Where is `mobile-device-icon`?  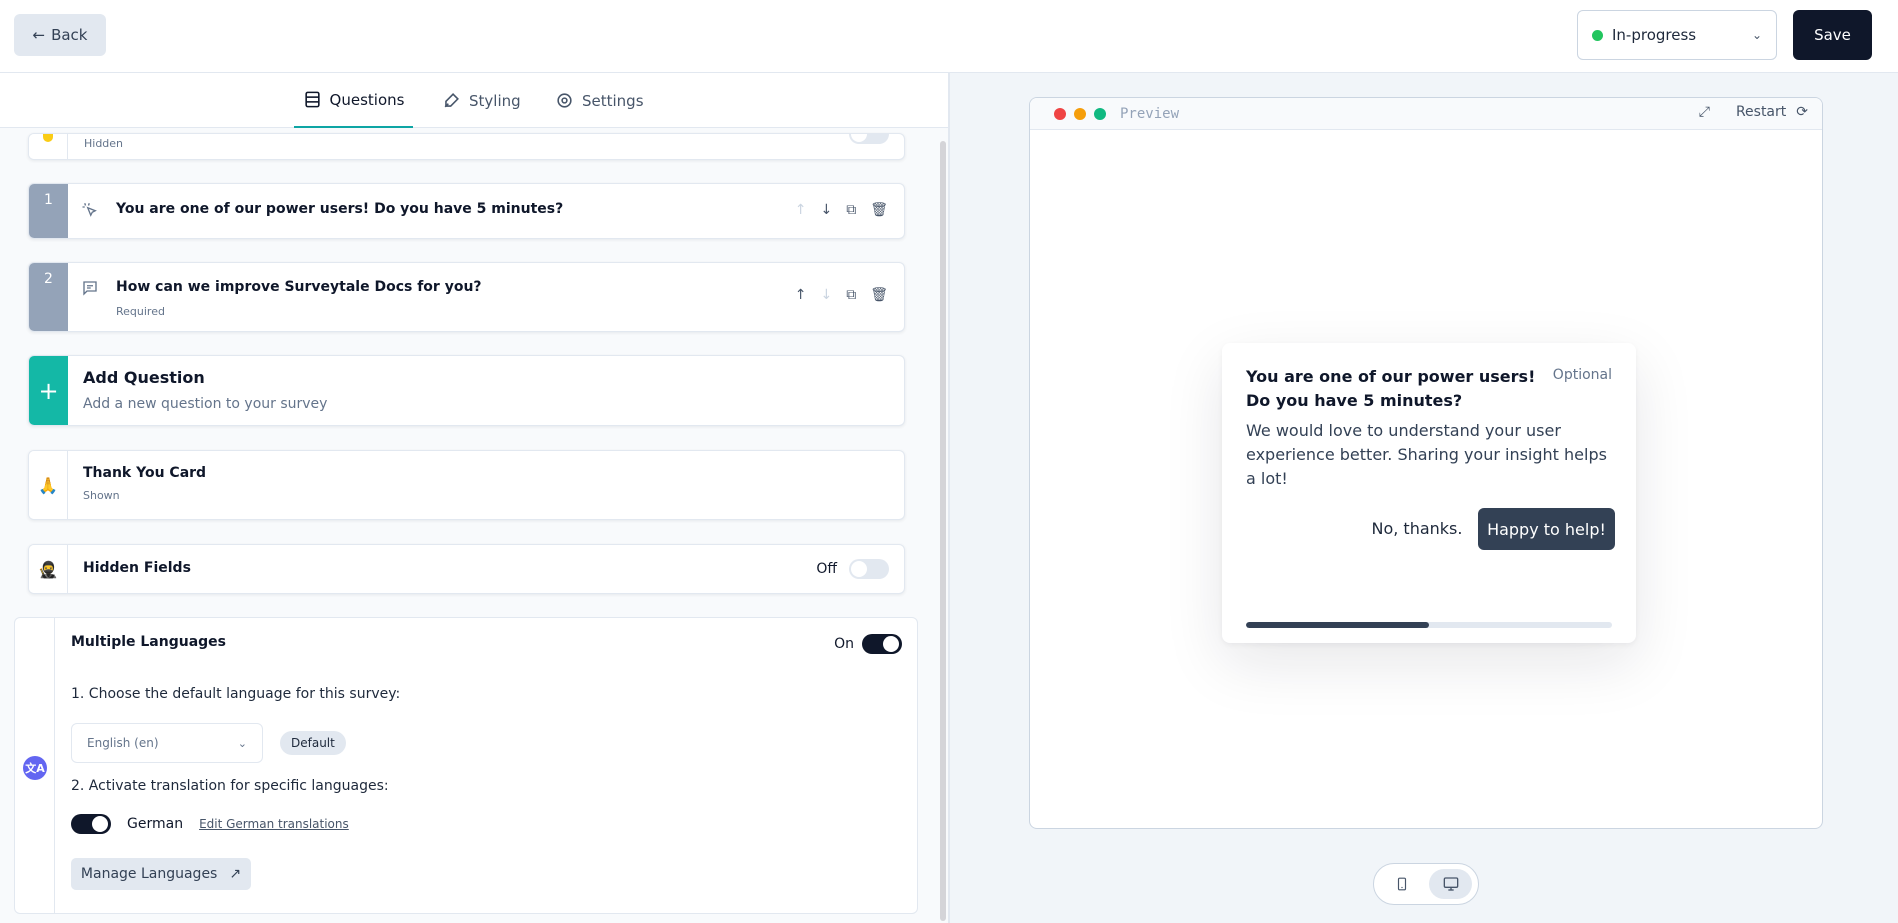
mobile-device-icon is located at coordinates (1401, 884).